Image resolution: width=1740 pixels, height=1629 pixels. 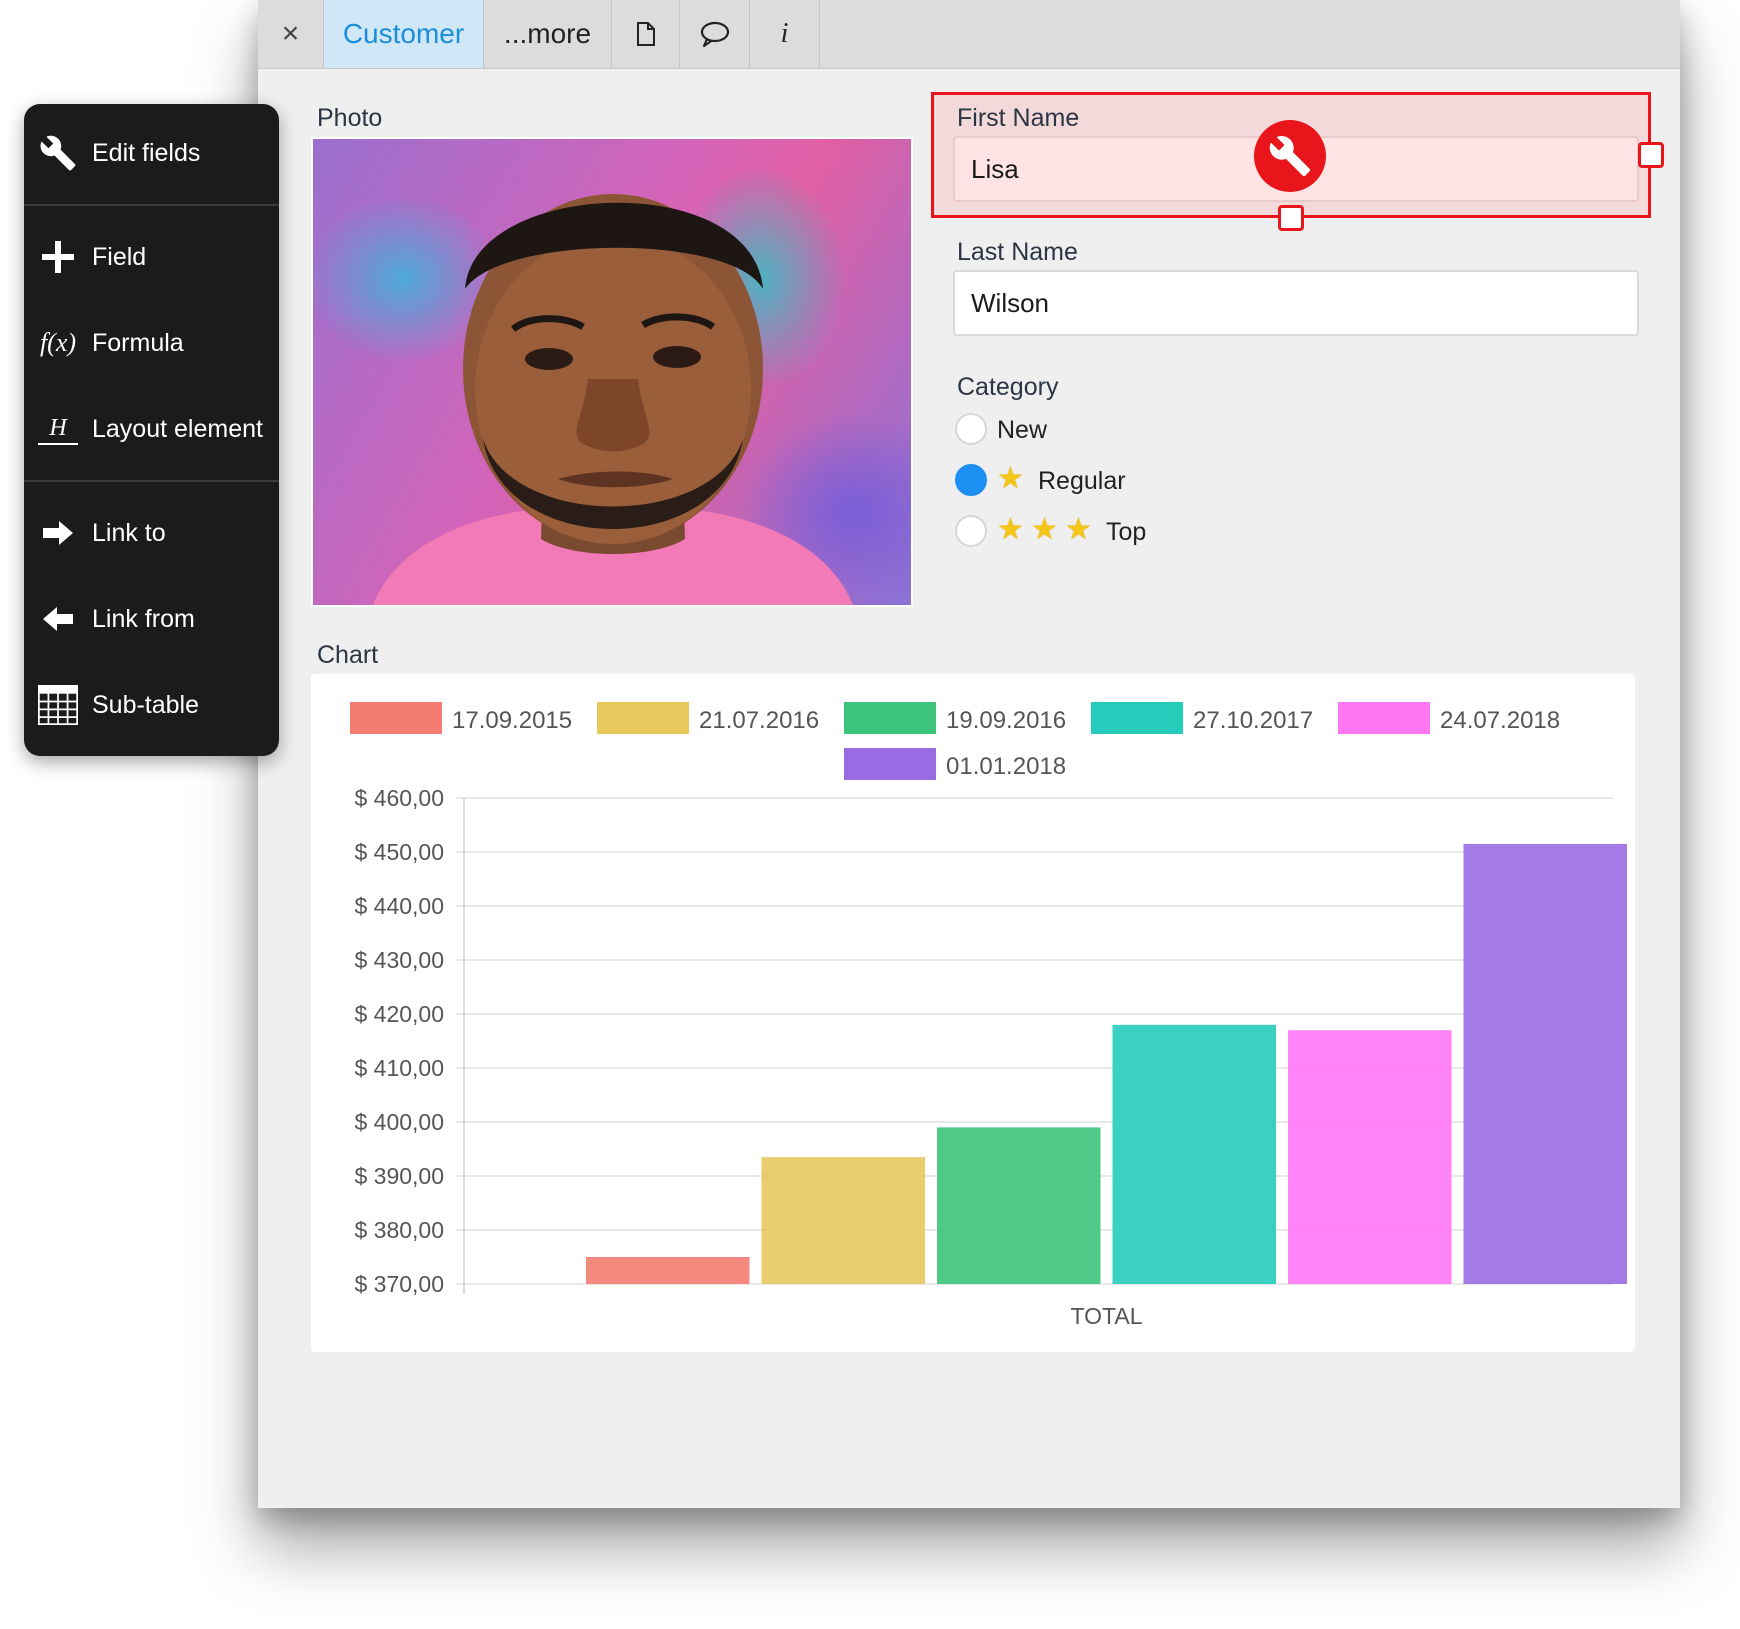 What do you see at coordinates (399, 1230) in the screenshot?
I see `y-tick-label: $ 380,00` at bounding box center [399, 1230].